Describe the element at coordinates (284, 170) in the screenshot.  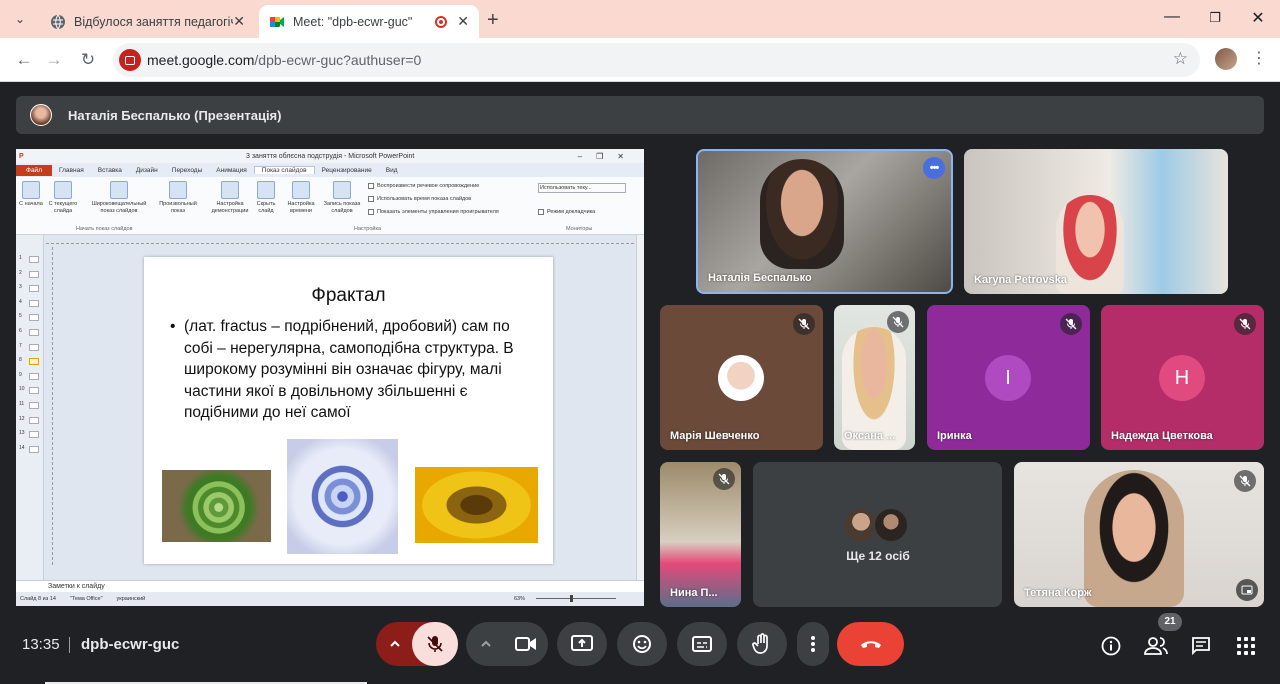
I see `ppt-tab-slideshow: Показ слайдов` at that location.